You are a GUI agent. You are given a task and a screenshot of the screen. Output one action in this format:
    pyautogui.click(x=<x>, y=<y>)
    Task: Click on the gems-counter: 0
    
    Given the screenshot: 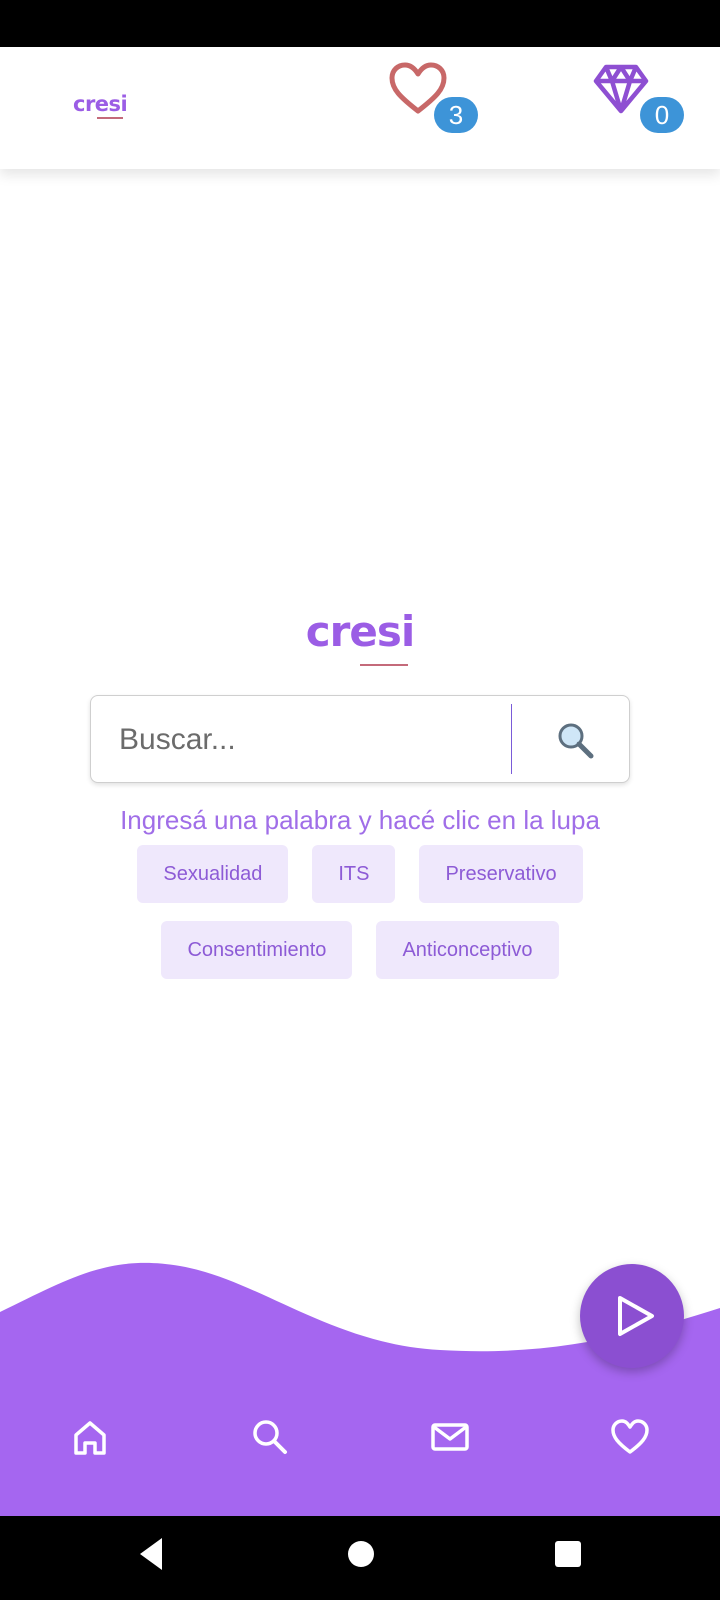 What is the action you would take?
    pyautogui.click(x=642, y=97)
    